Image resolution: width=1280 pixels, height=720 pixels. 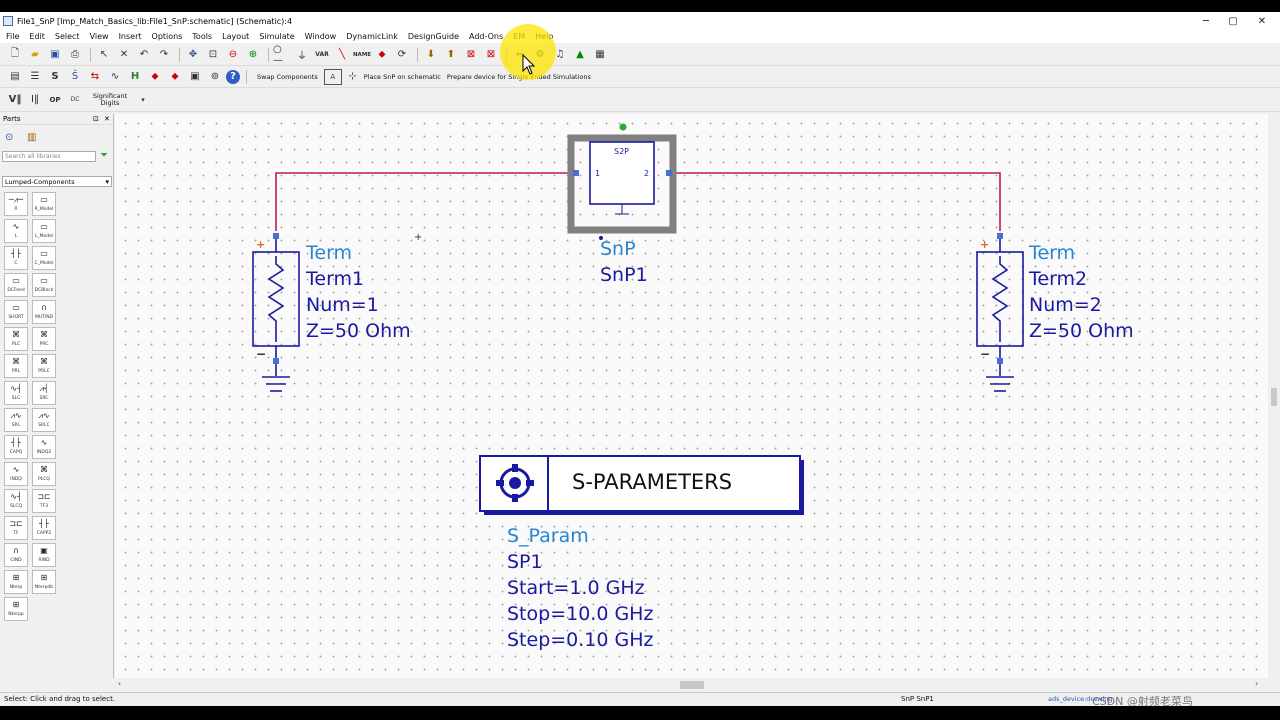 What do you see at coordinates (35, 55) in the screenshot?
I see `open-folder-icon: ▰` at bounding box center [35, 55].